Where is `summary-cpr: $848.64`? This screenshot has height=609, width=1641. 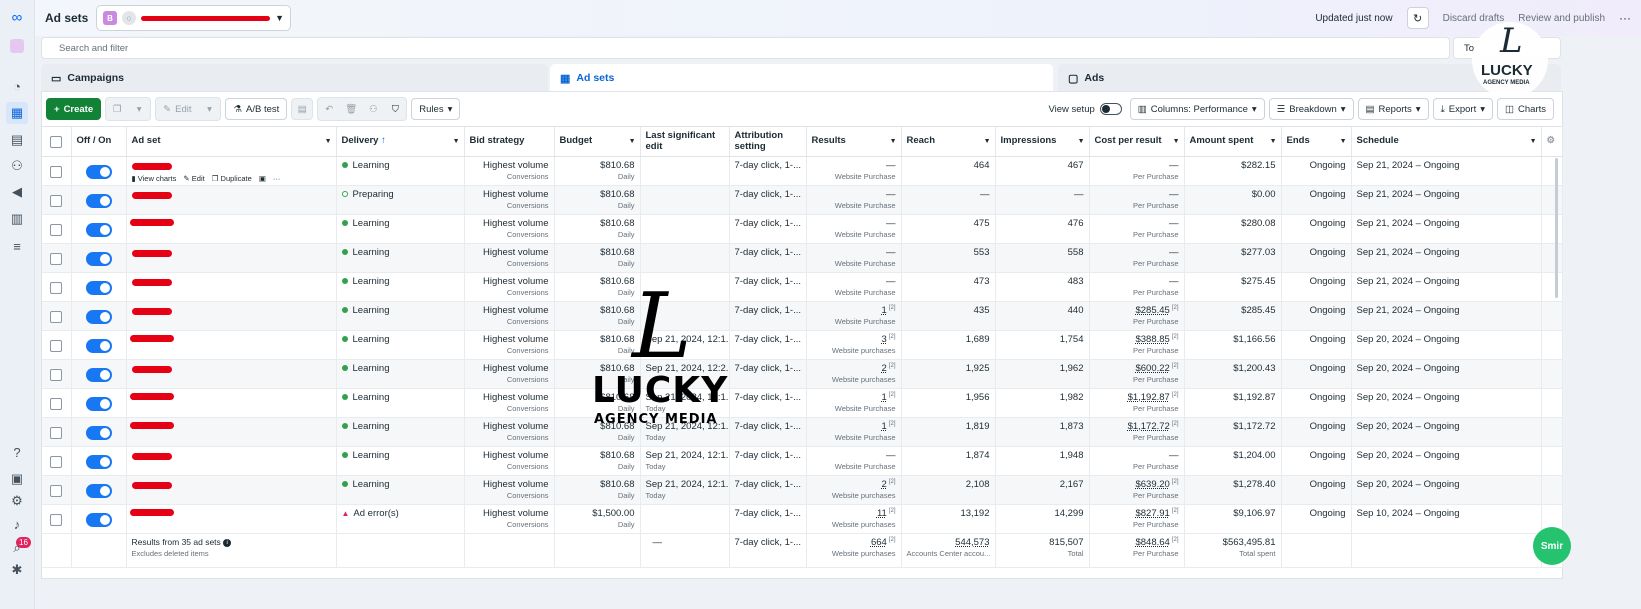
summary-cpr: $848.64 is located at coordinates (1152, 542).